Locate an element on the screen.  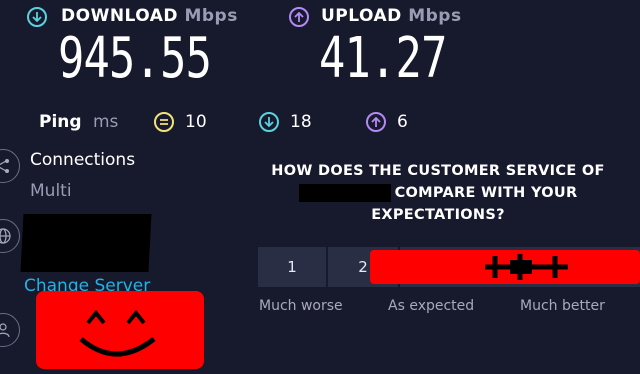
download-icon is located at coordinates (37, 17).